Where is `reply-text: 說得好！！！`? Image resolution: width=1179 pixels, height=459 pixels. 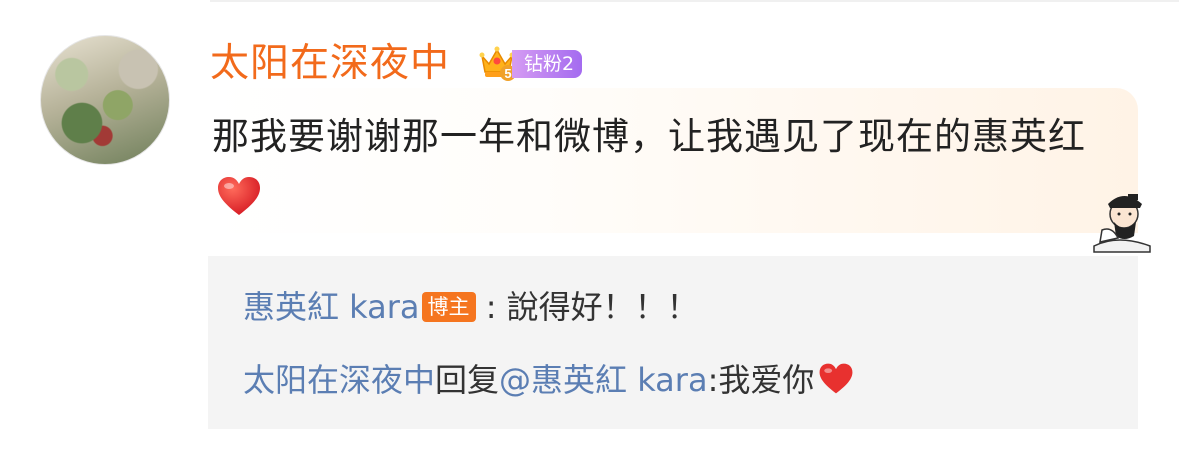
reply-text: 說得好！！！ is located at coordinates (602, 307).